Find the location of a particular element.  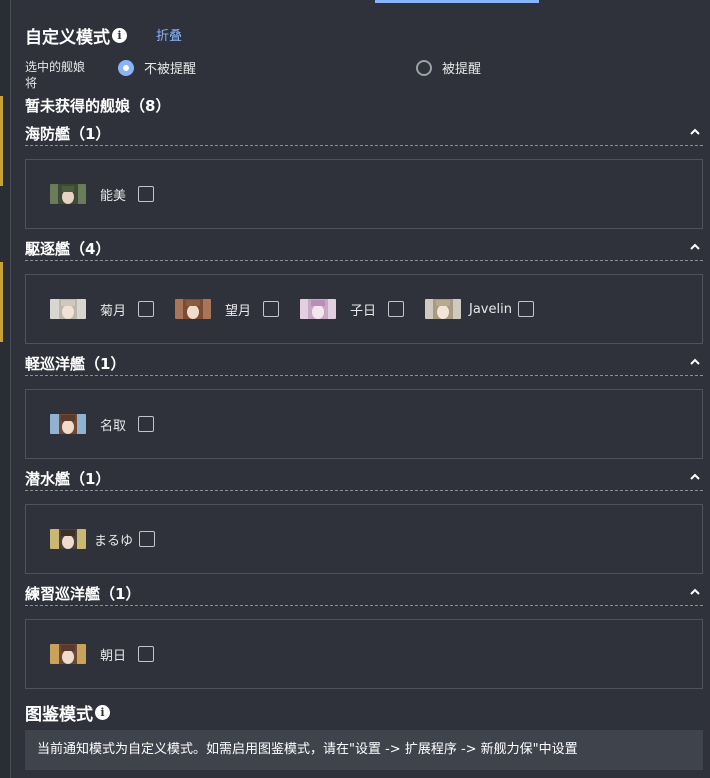

selected-ships-label-line2: 将 is located at coordinates (31, 83).